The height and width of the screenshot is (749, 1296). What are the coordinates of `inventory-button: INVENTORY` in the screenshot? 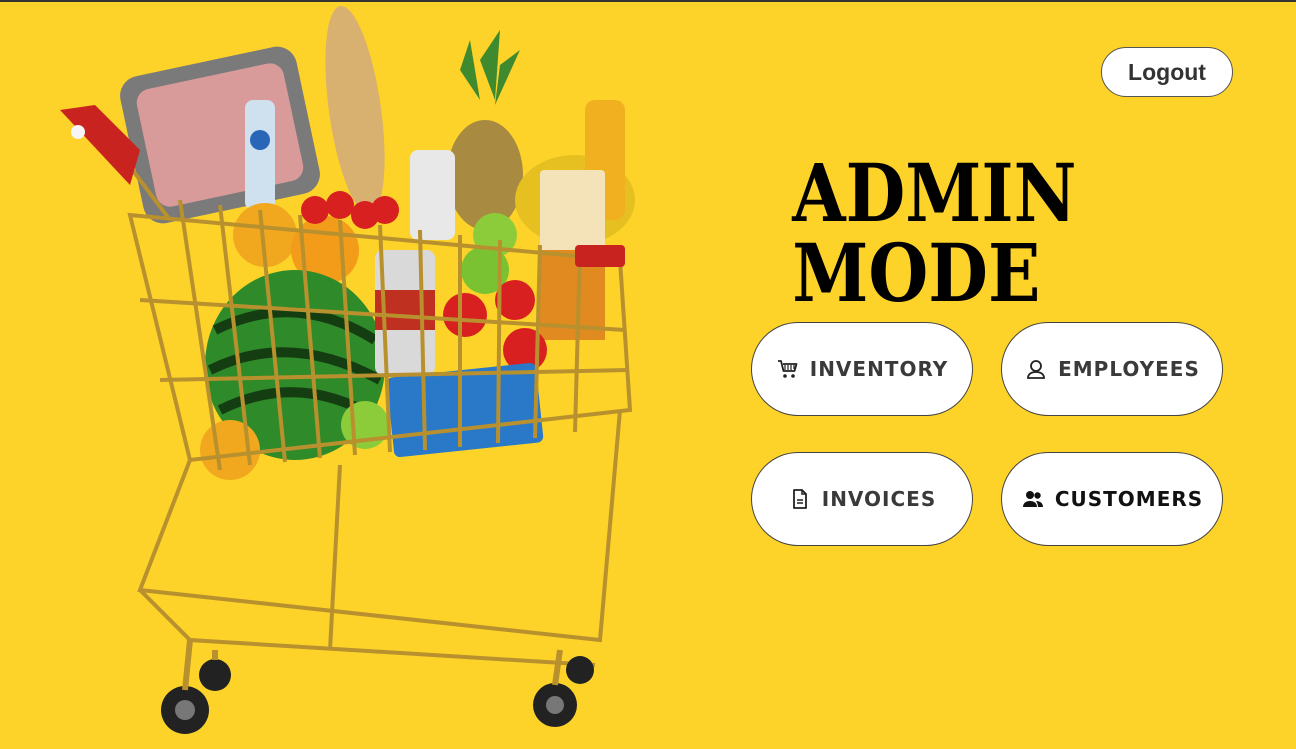 It's located at (862, 369).